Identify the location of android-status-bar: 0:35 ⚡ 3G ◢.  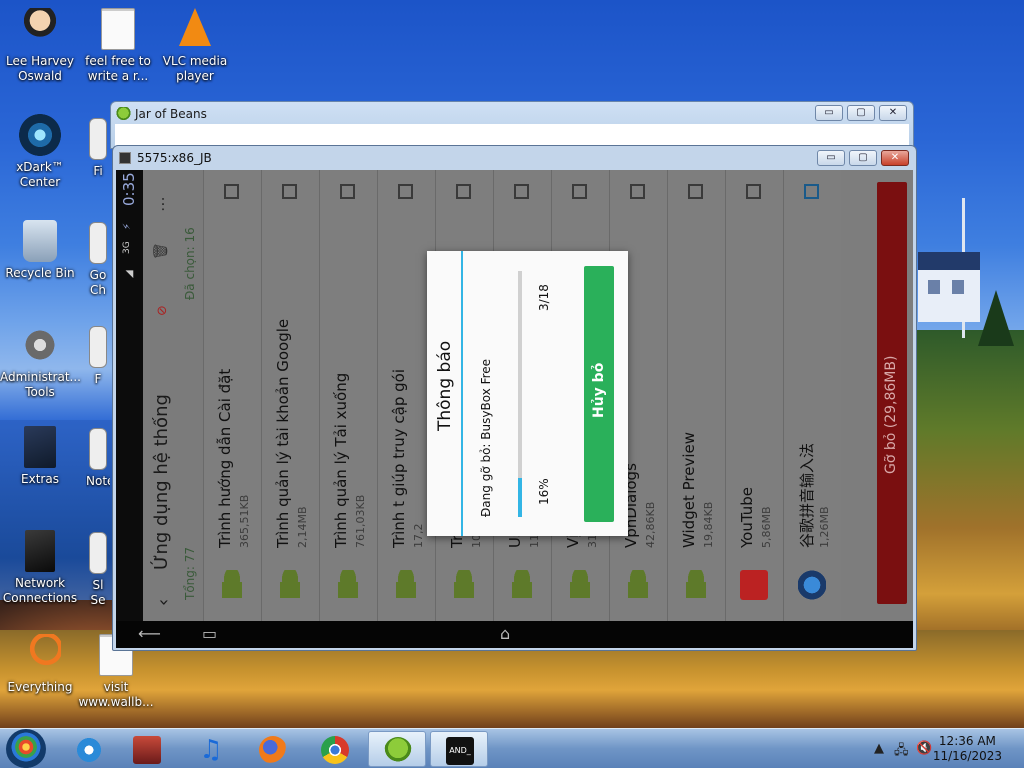
(129, 395).